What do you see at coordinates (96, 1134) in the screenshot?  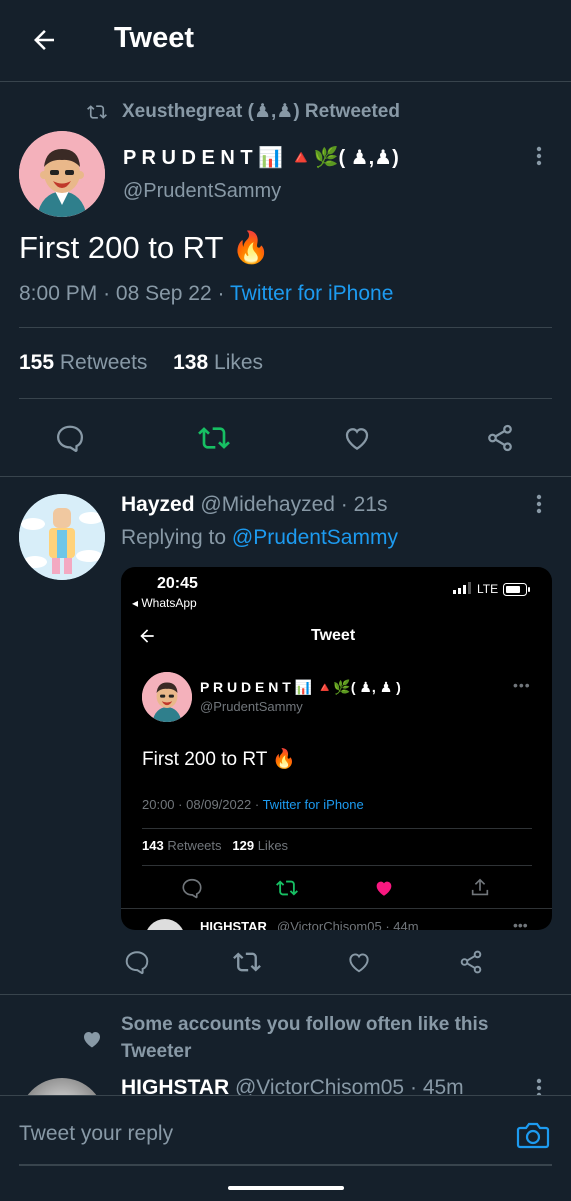 I see `reply-input: Tweet your reply` at bounding box center [96, 1134].